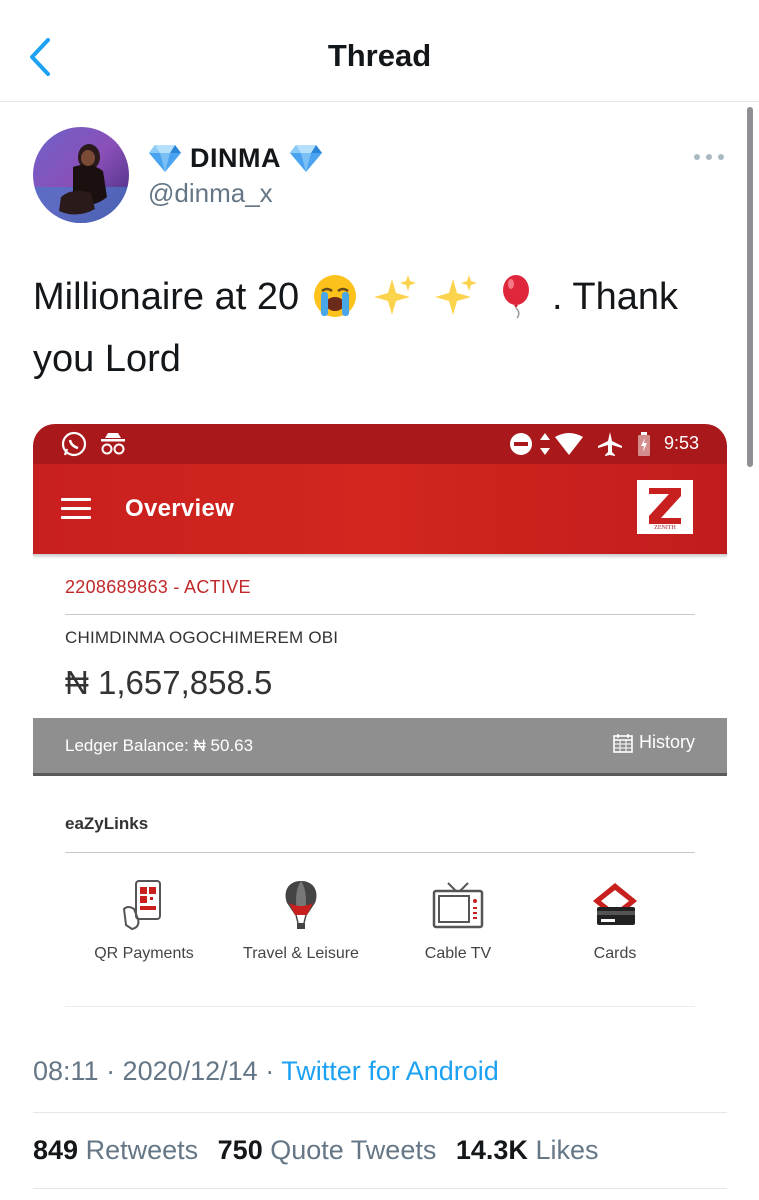 Image resolution: width=759 pixels, height=1200 pixels. I want to click on eazylinks-title: eaZyLinks, so click(107, 823).